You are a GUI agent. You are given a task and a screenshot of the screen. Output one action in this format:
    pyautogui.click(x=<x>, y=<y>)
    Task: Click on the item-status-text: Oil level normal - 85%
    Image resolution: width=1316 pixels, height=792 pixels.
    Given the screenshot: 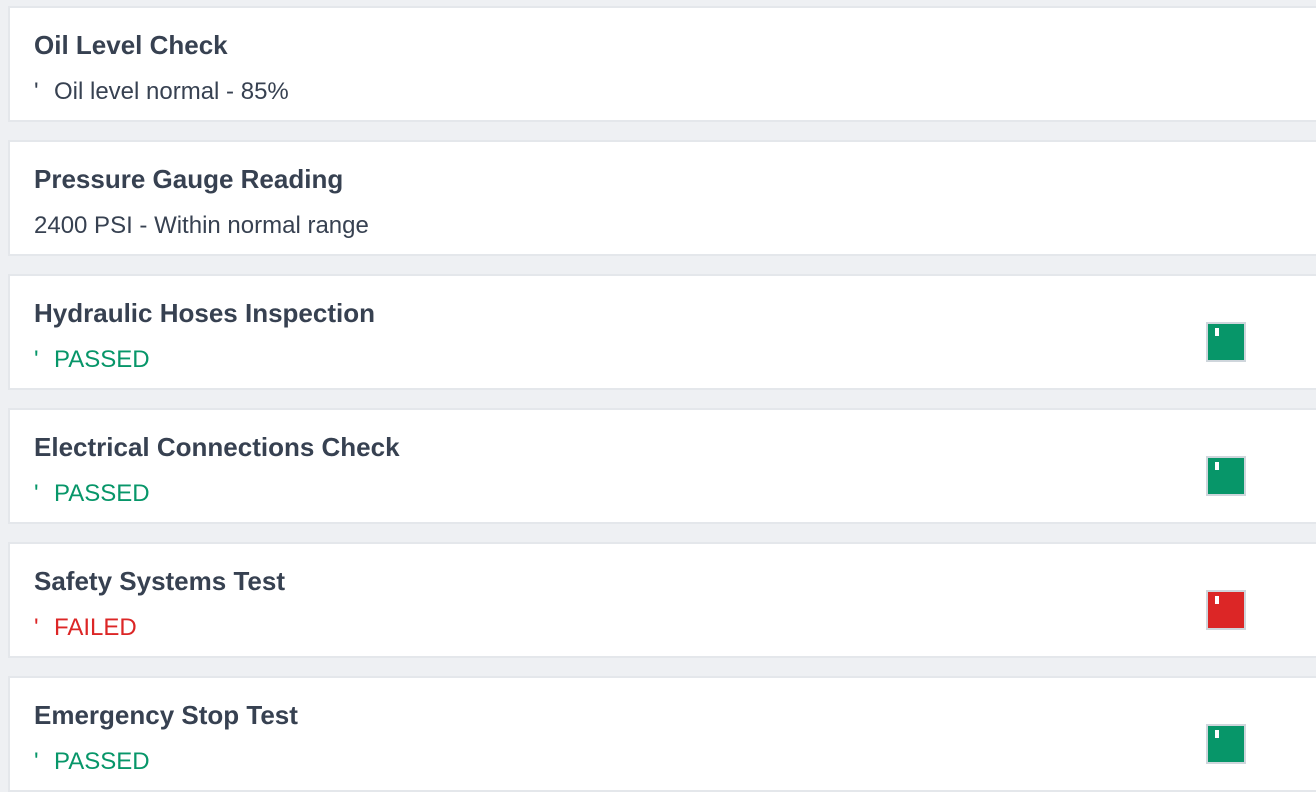 What is the action you would take?
    pyautogui.click(x=171, y=91)
    